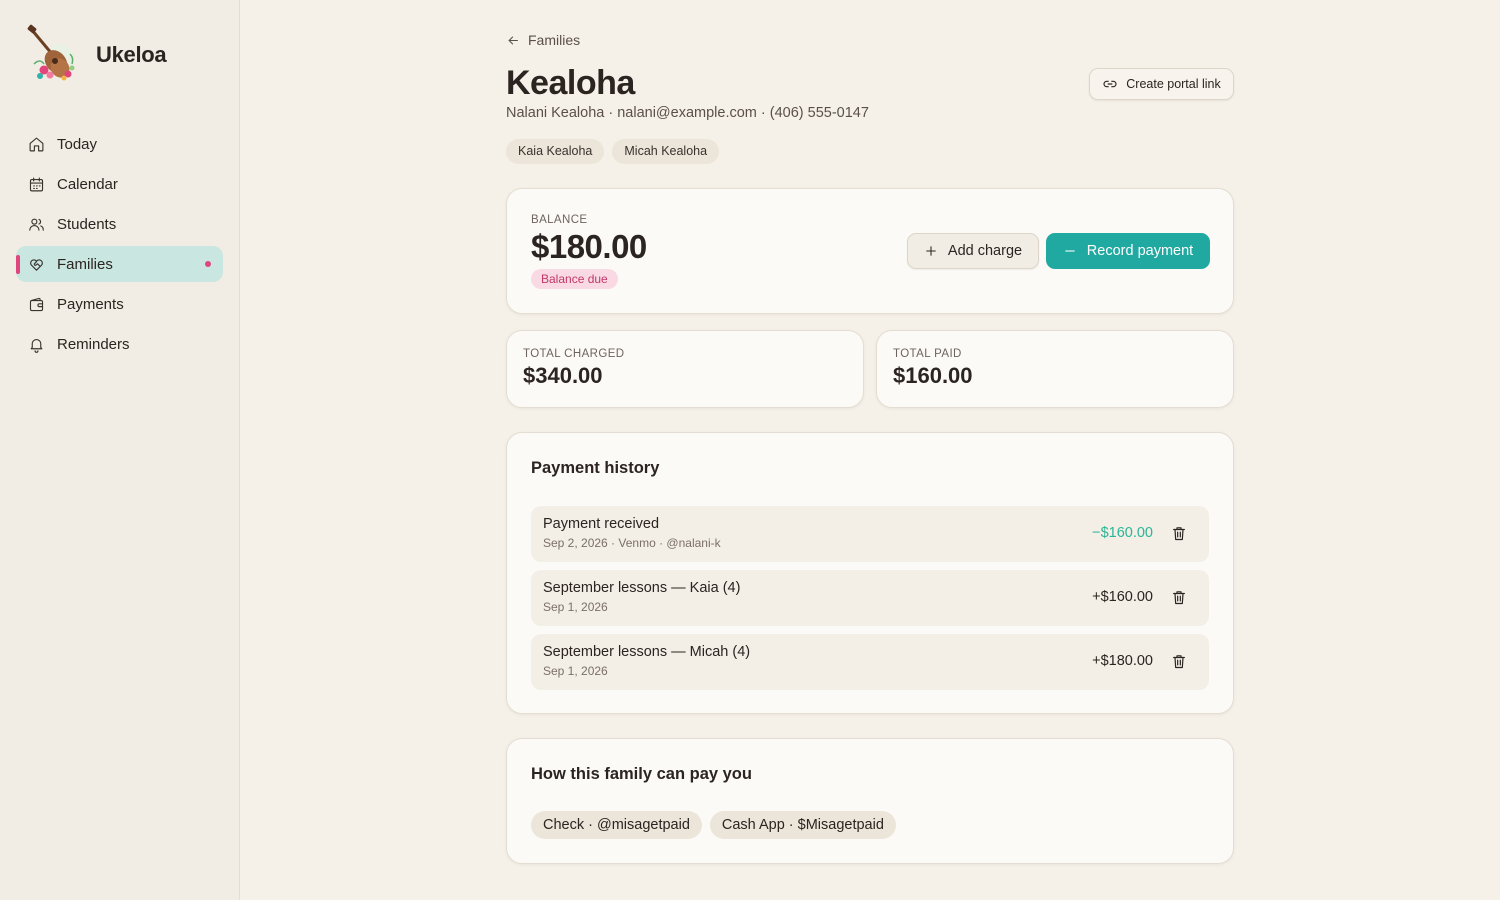 The image size is (1500, 900). I want to click on create-portal-link-label: Create portal link, so click(1173, 84).